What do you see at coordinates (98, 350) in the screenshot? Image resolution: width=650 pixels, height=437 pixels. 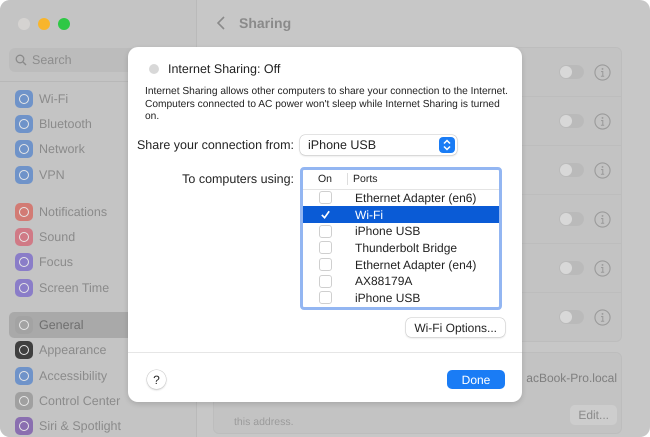 I see `sidebar-item: Appearance` at bounding box center [98, 350].